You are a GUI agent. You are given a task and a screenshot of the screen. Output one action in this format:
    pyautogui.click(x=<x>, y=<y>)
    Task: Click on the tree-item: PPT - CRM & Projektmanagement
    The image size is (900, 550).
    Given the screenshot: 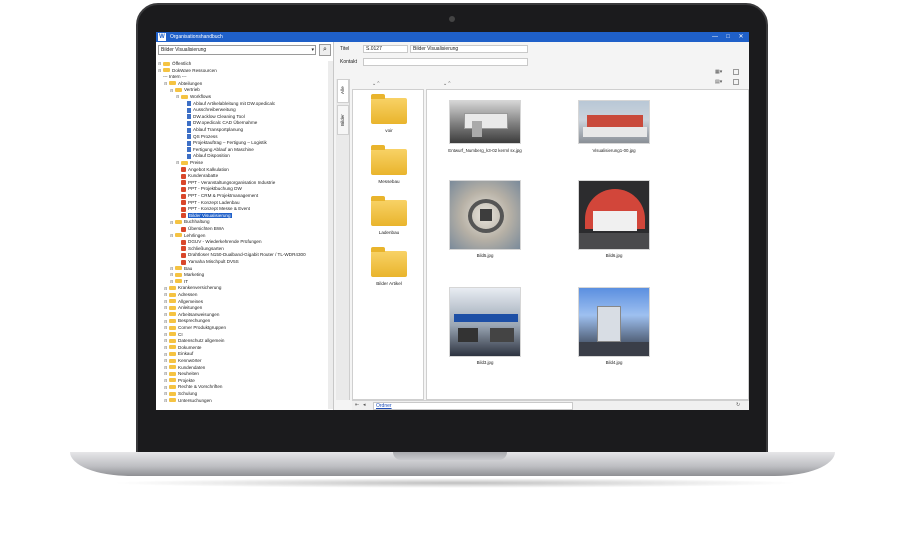 What is the action you would take?
    pyautogui.click(x=217, y=196)
    